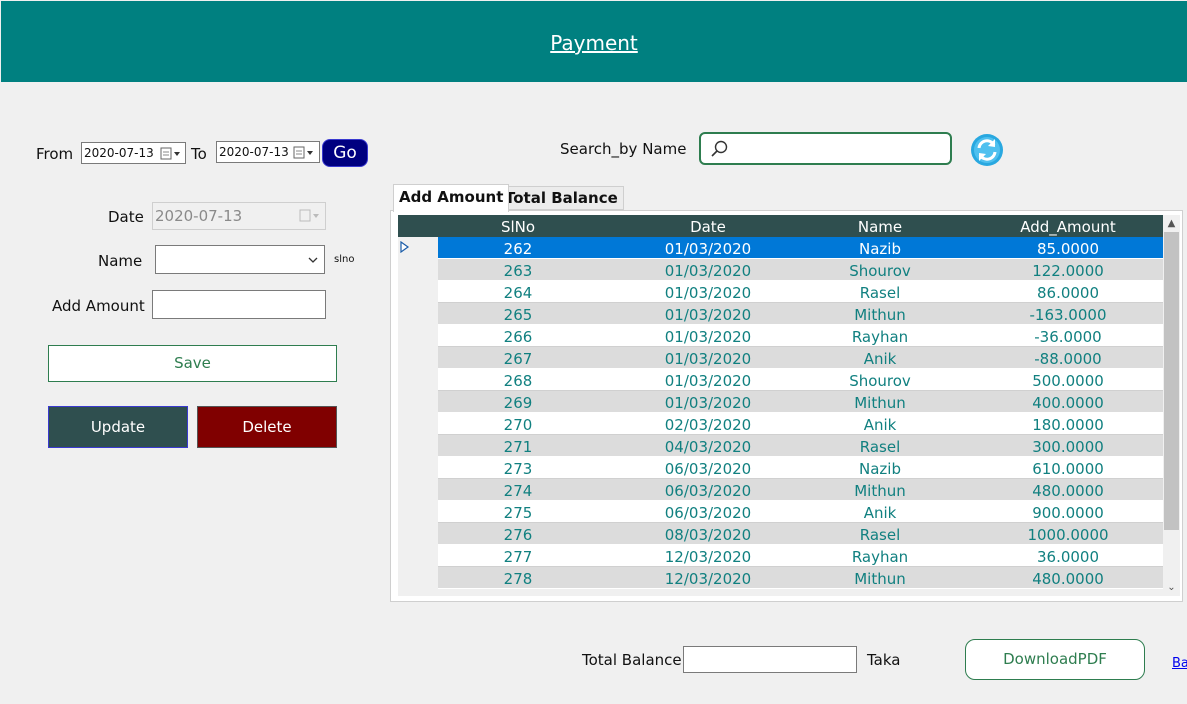  What do you see at coordinates (708, 226) in the screenshot?
I see `column-header-date: Date` at bounding box center [708, 226].